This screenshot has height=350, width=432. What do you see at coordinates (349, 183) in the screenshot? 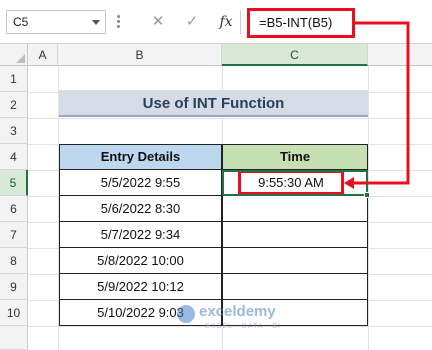
I see `arrow-head-icon` at bounding box center [349, 183].